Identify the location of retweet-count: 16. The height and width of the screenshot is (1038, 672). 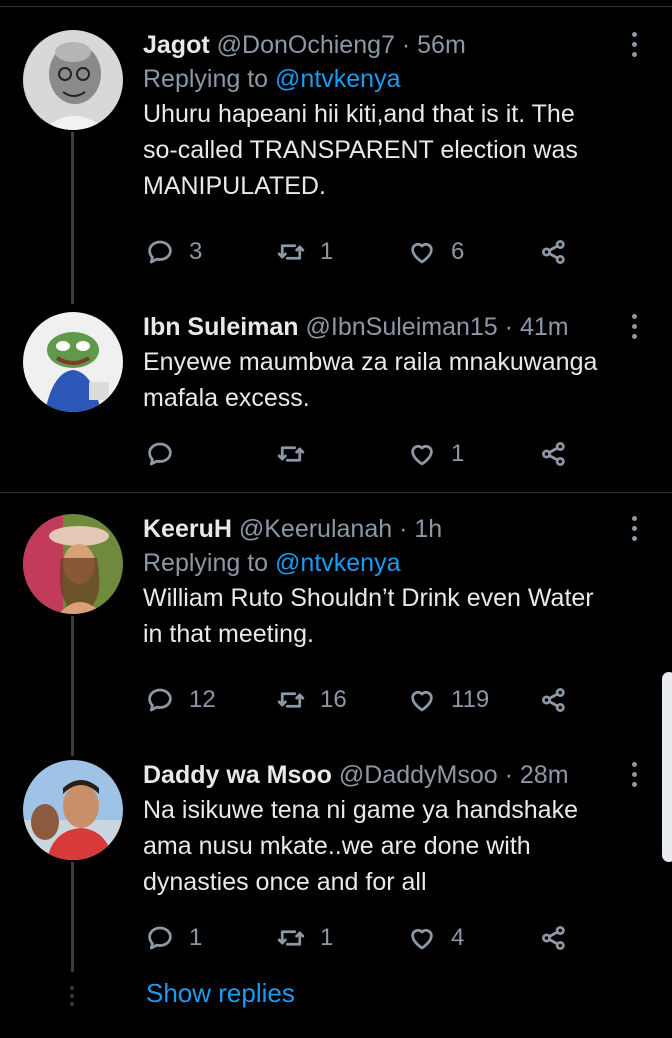
(333, 699).